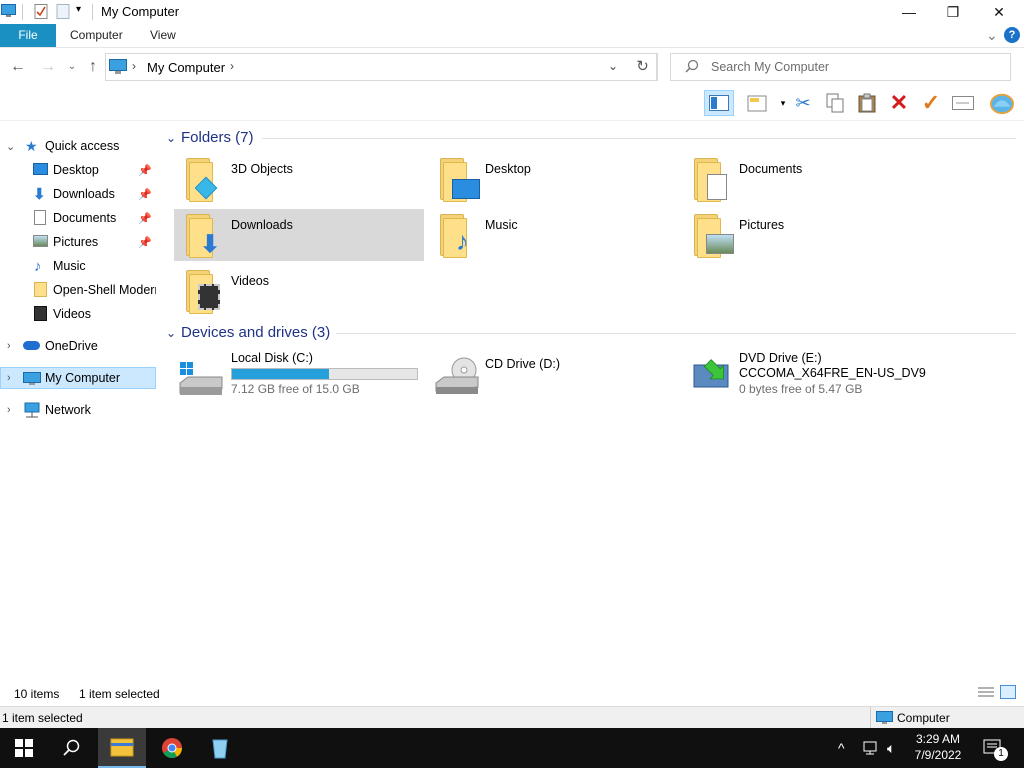 The height and width of the screenshot is (768, 1024). Describe the element at coordinates (96, 35) in the screenshot. I see `tab-computer: Computer` at that location.